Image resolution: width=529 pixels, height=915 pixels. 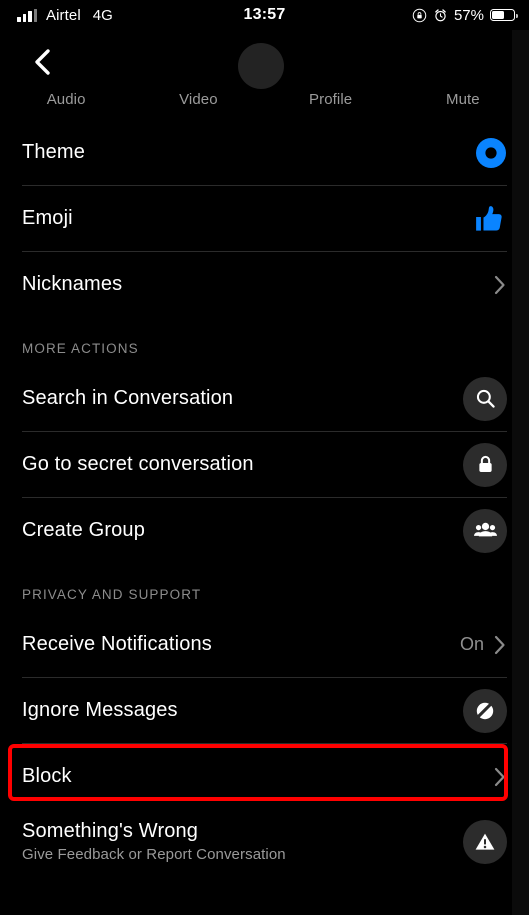 What do you see at coordinates (264, 284) in the screenshot?
I see `row-nicknames: Nicknames` at bounding box center [264, 284].